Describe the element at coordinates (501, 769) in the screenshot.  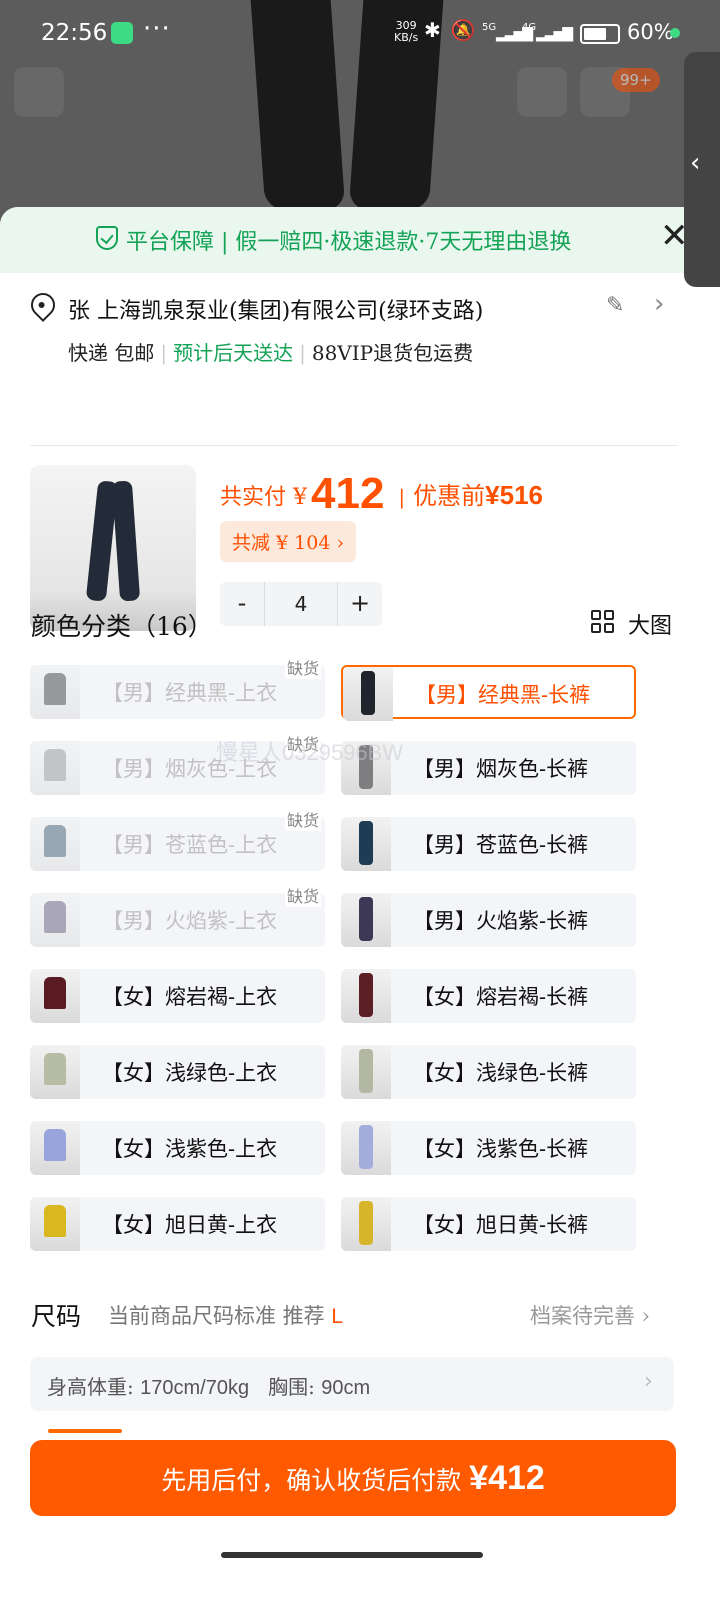
I see `variant-label: 【男】烟灰色-长裤` at that location.